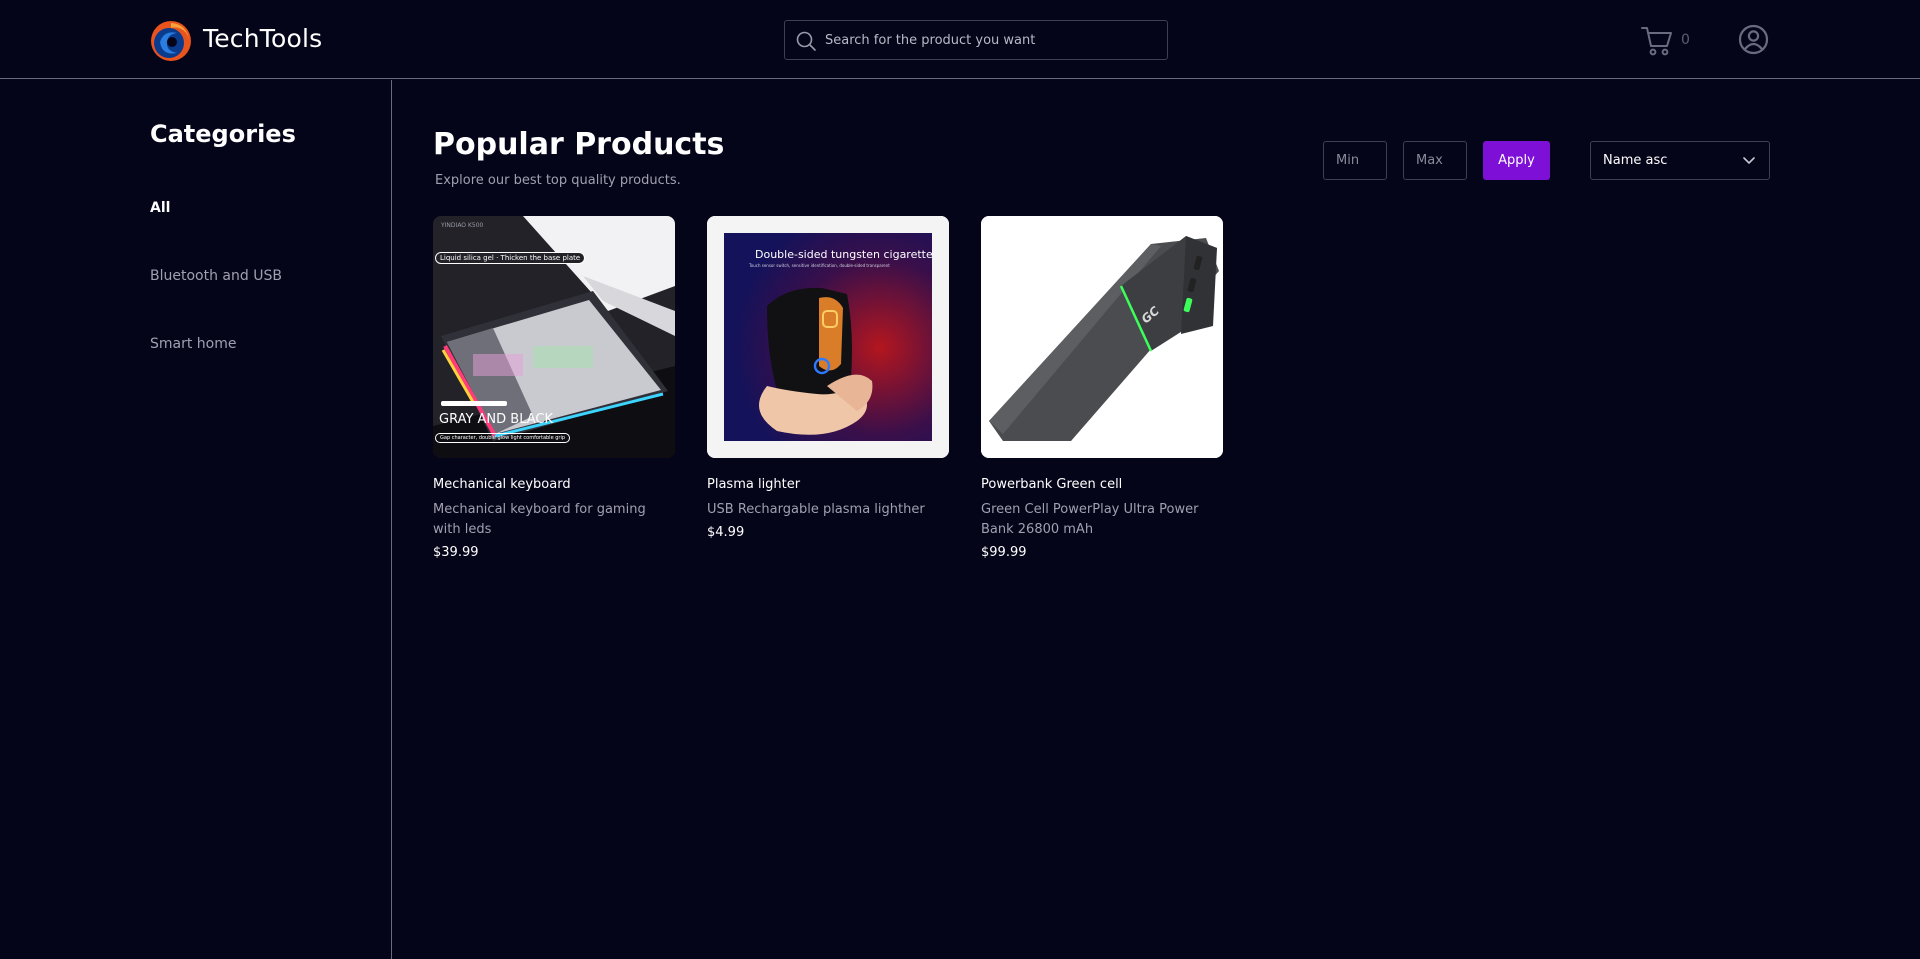 This screenshot has width=1920, height=959. What do you see at coordinates (1516, 160) in the screenshot?
I see `apply-filter-button: Apply` at bounding box center [1516, 160].